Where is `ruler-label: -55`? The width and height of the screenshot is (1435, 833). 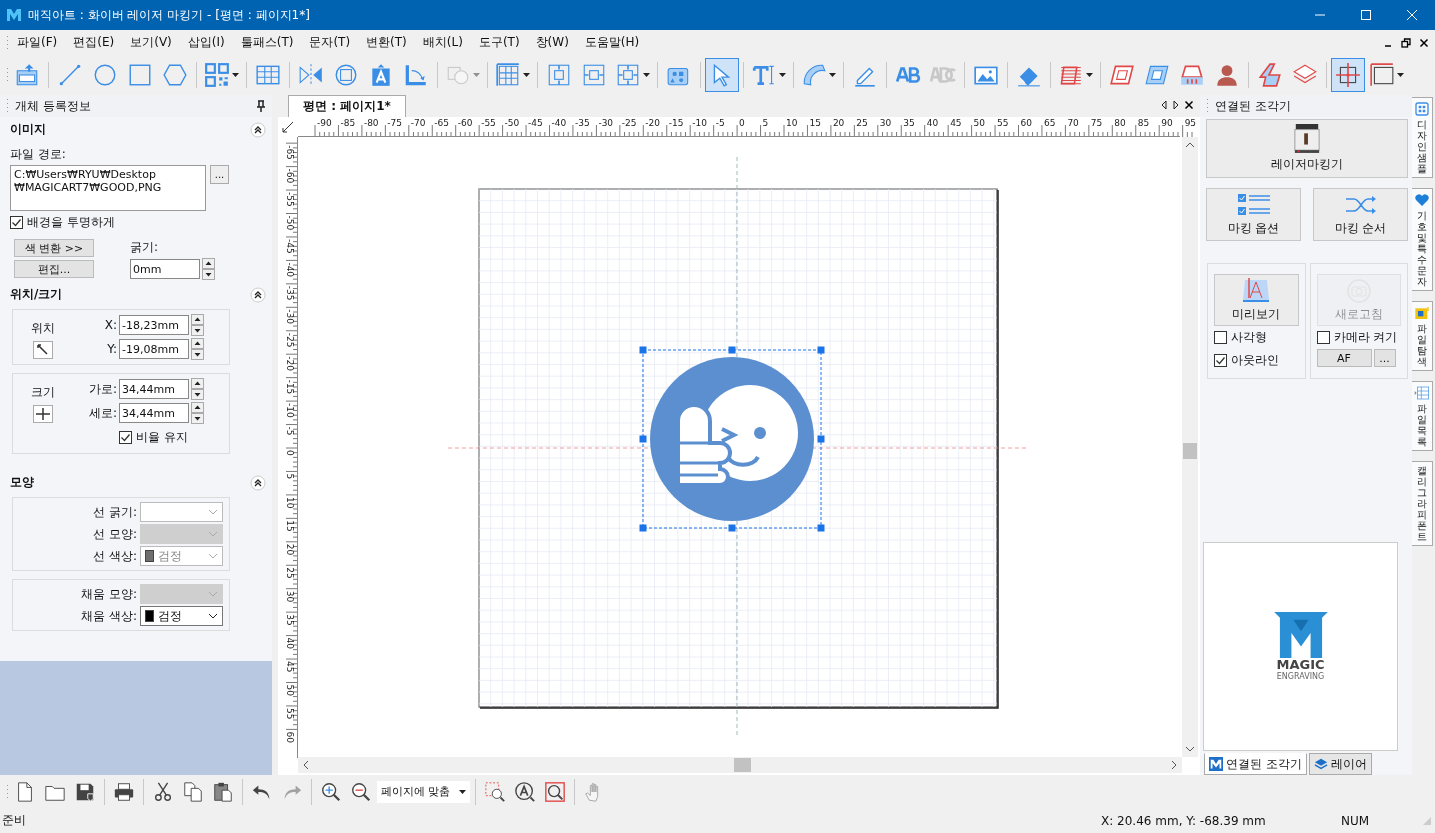 ruler-label: -55 is located at coordinates (290, 199).